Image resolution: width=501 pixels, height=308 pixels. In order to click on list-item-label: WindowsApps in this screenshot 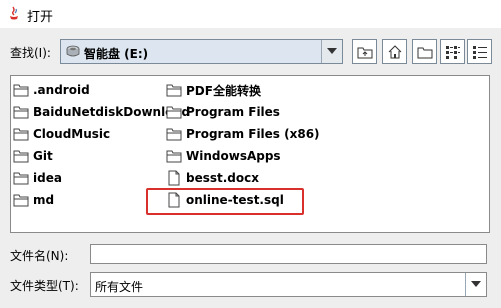, I will do `click(233, 156)`.